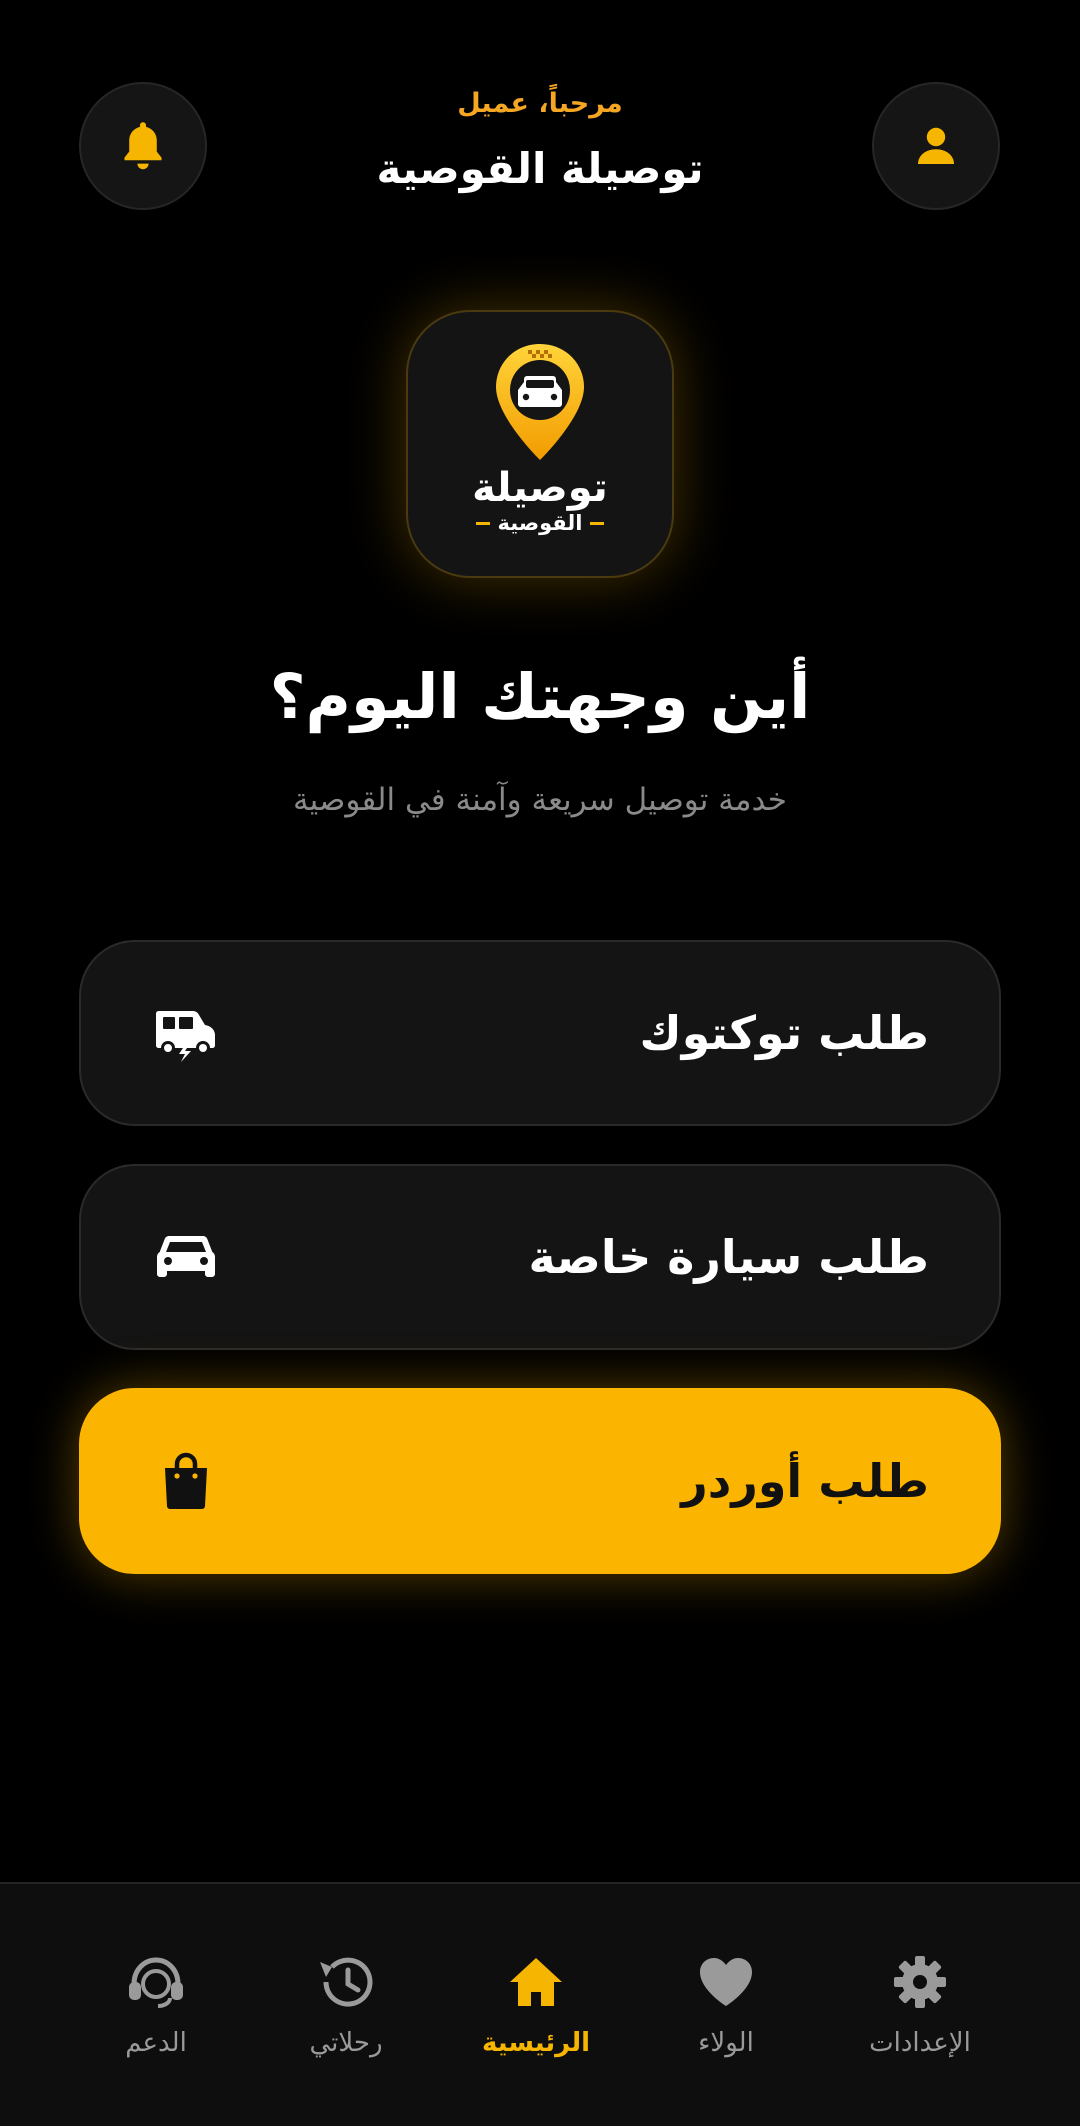  What do you see at coordinates (540, 130) in the screenshot?
I see `header: مرحباً، عميل توصيلة القوصية` at bounding box center [540, 130].